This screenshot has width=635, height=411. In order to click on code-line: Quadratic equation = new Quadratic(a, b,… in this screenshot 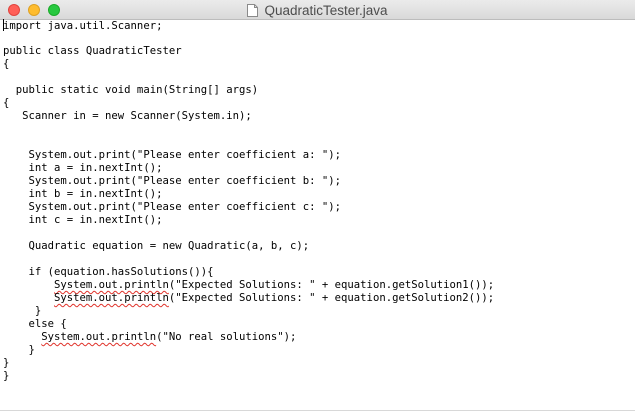, I will do `click(317, 246)`.